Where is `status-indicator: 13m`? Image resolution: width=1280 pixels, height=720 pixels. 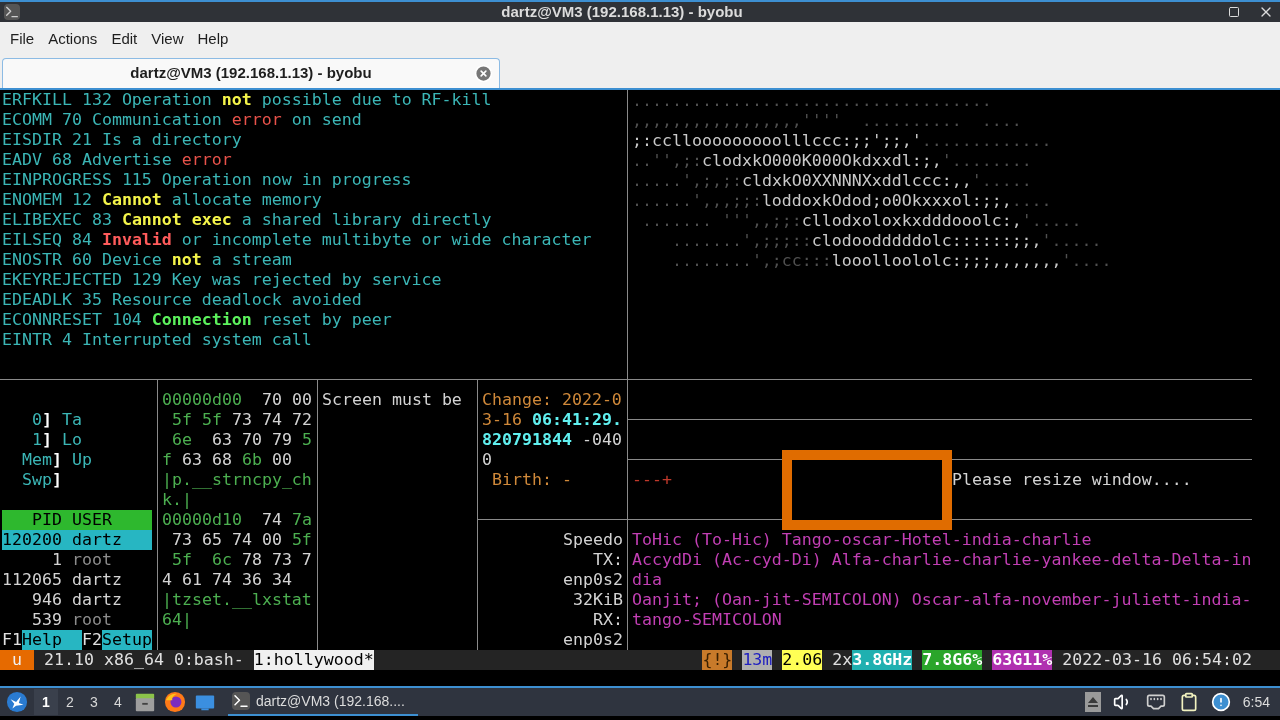 status-indicator: 13m is located at coordinates (757, 660).